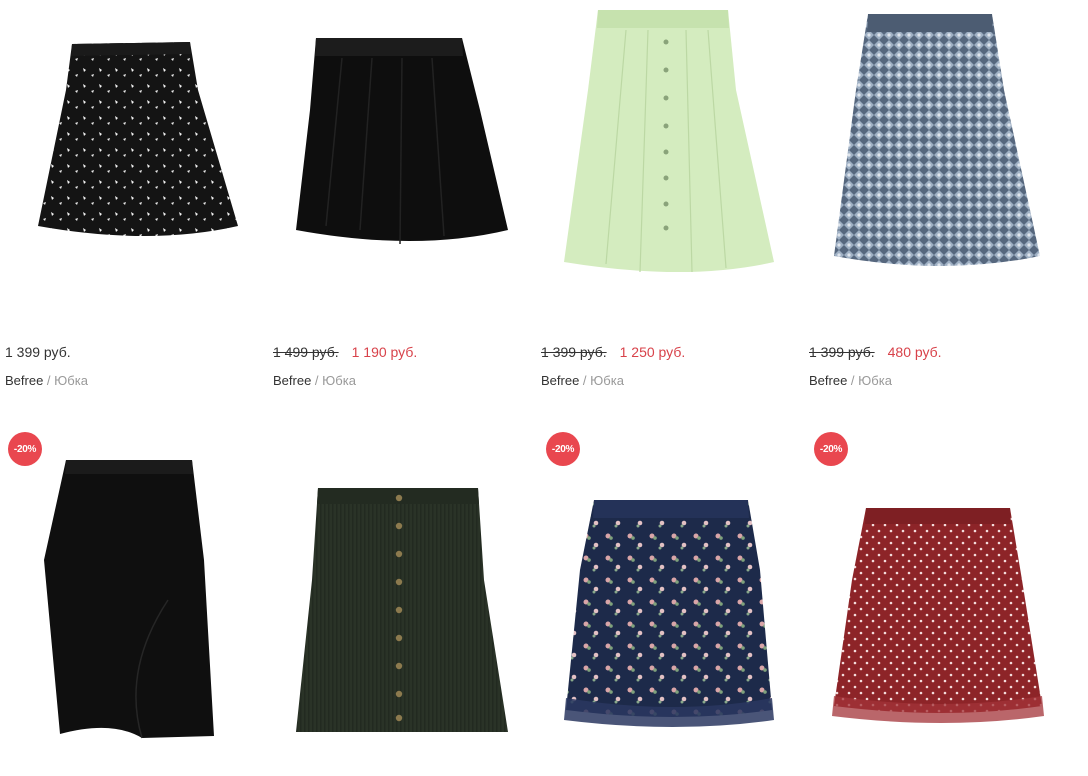  Describe the element at coordinates (613, 352) in the screenshot. I see `price: 1 399 руб. 1 250 руб.` at that location.